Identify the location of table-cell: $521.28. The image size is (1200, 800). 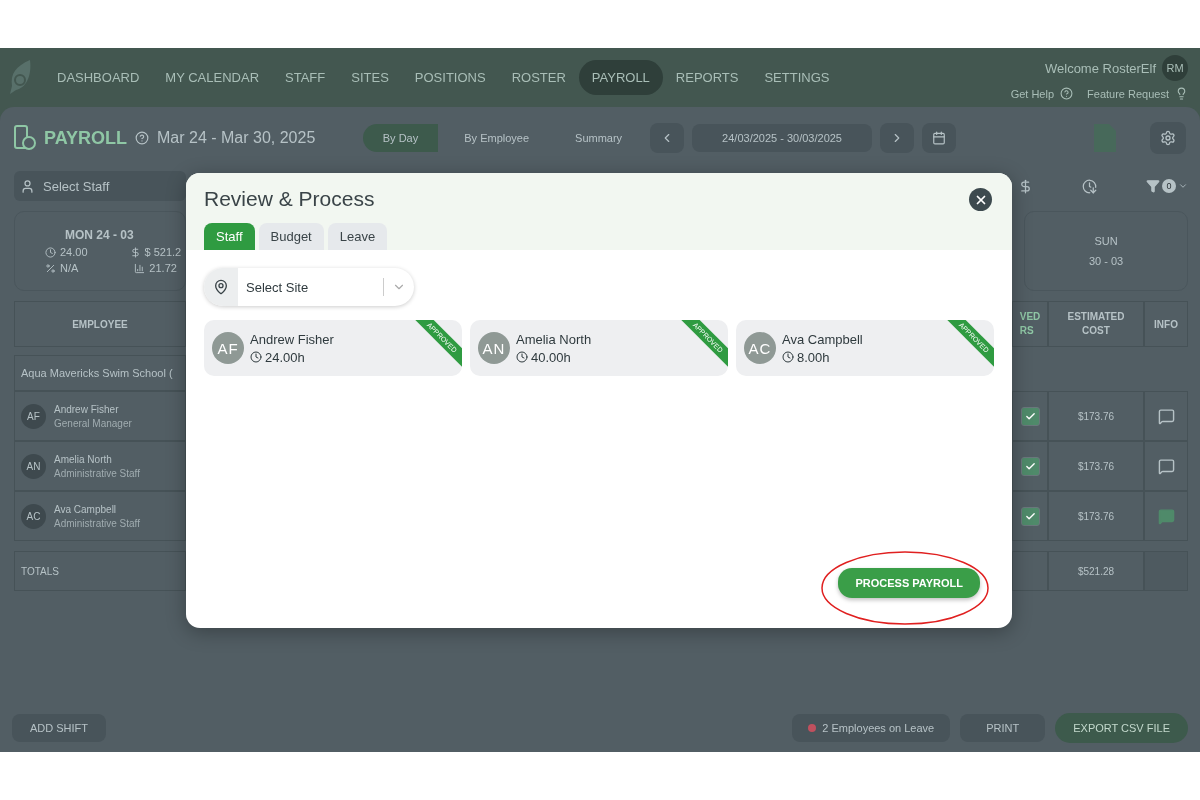
(1096, 571).